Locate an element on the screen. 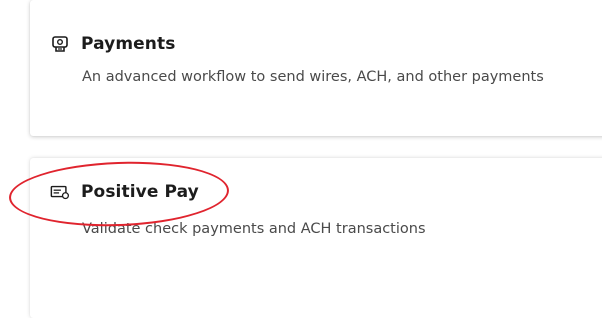  positive-pay-title-row: Positive Pay is located at coordinates (124, 192).